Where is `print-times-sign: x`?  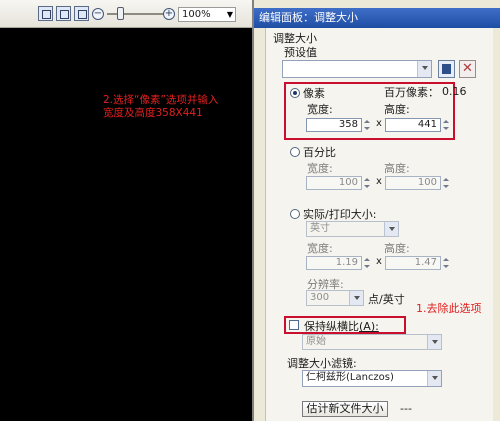 print-times-sign: x is located at coordinates (379, 261).